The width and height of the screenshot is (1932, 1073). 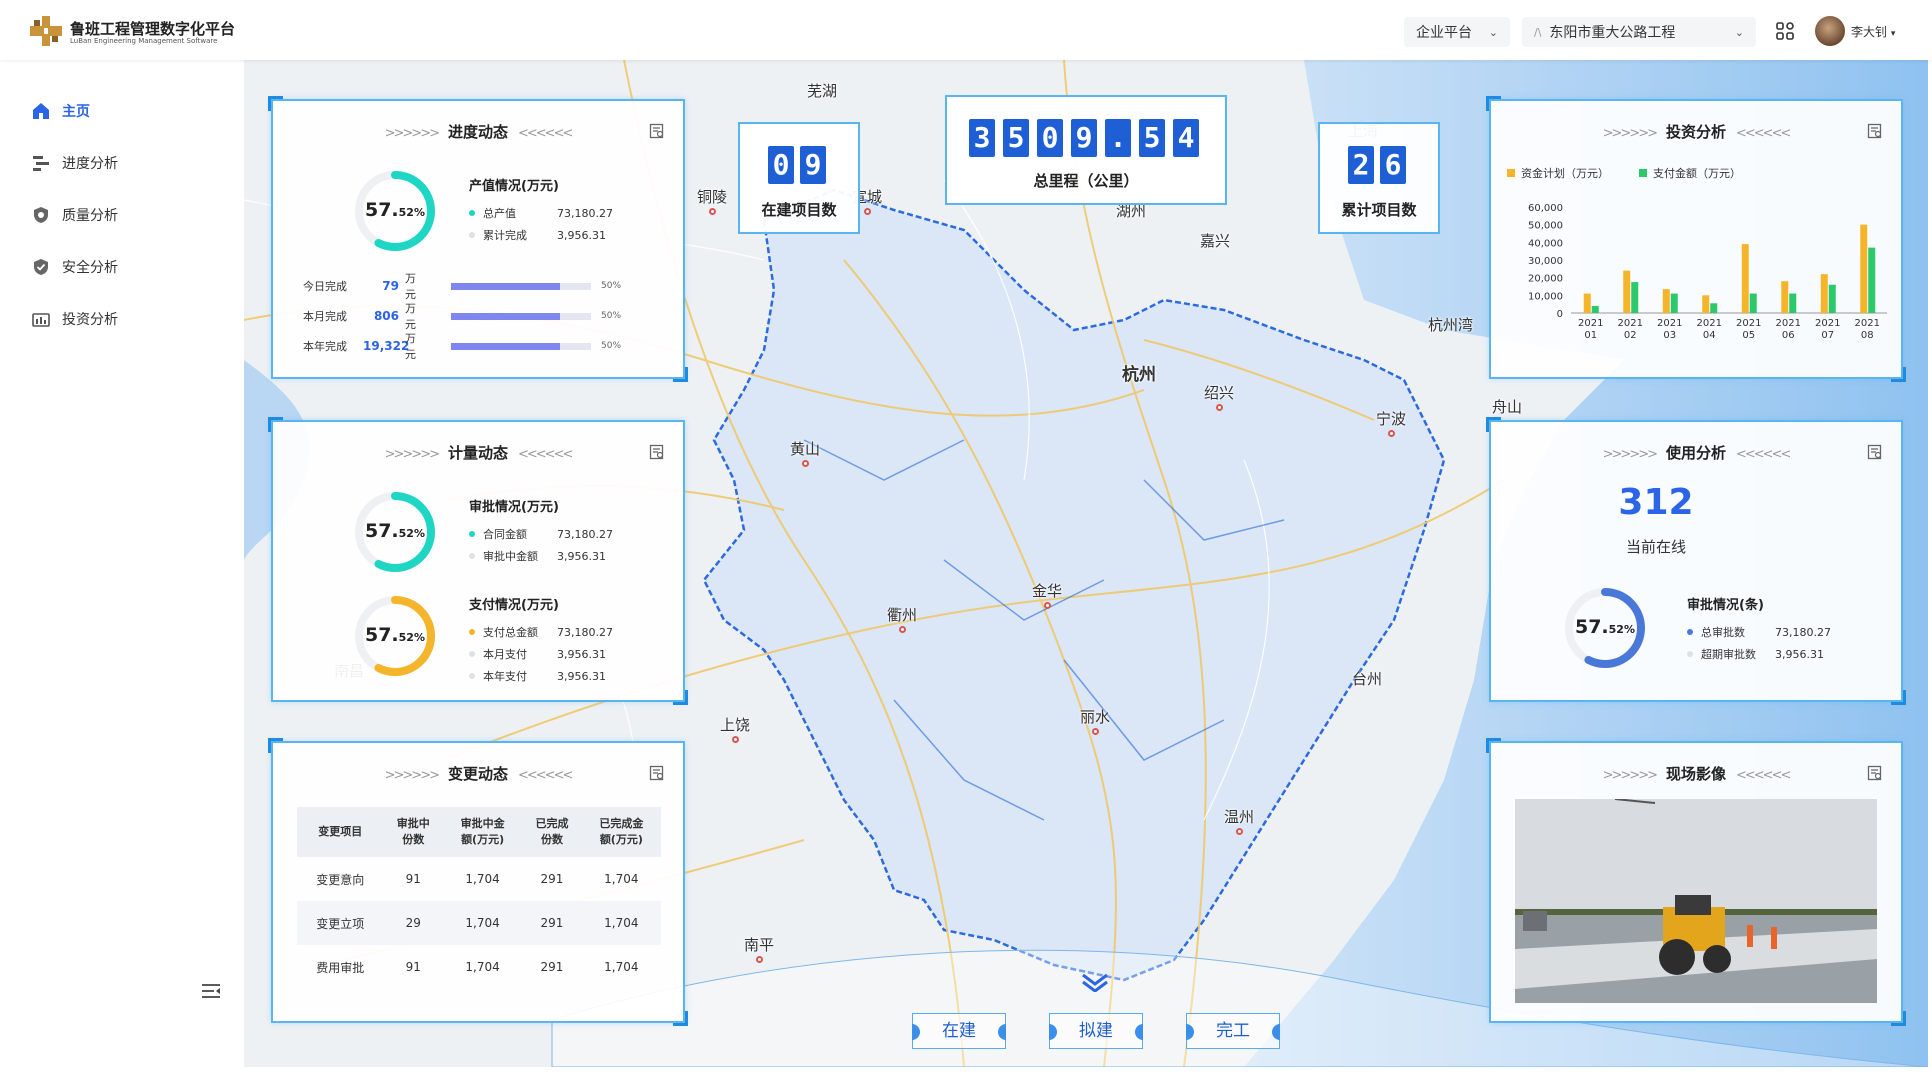 I want to click on city-label: 杭州湾, so click(x=1451, y=325).